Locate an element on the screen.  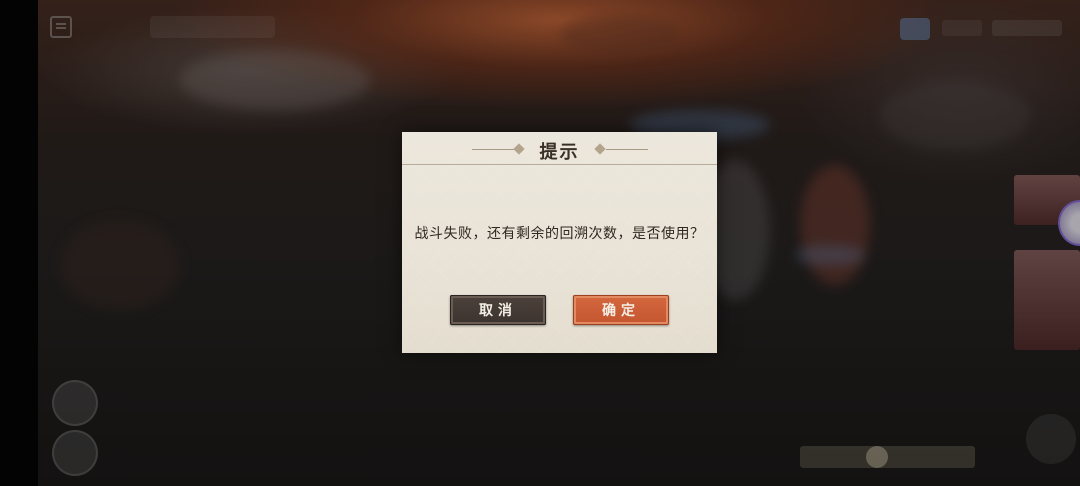
cancel-button: 取消 is located at coordinates (498, 310).